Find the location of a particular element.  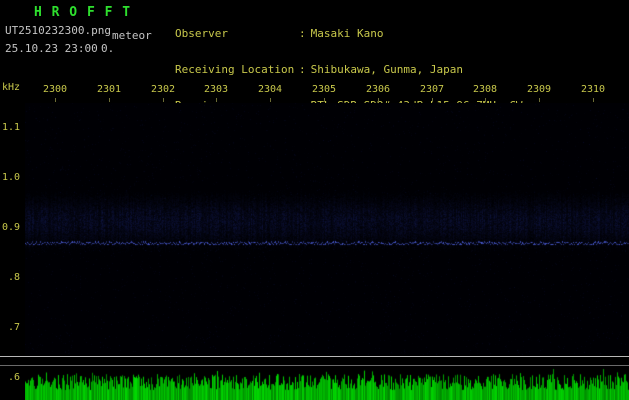

x-tick-label: 2308 is located at coordinates (485, 89).